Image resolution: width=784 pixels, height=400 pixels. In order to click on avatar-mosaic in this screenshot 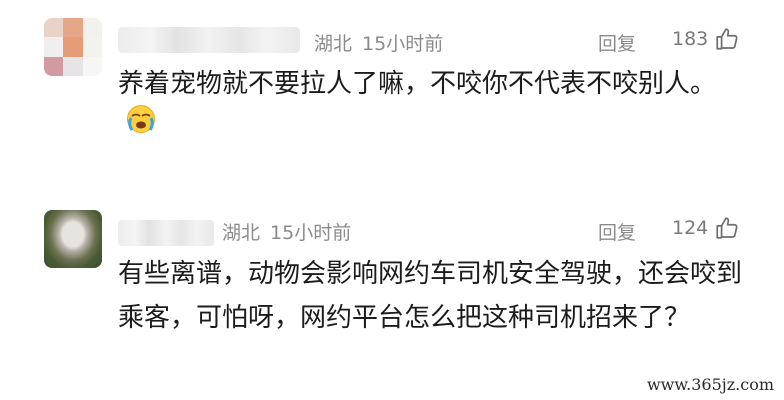, I will do `click(73, 47)`.